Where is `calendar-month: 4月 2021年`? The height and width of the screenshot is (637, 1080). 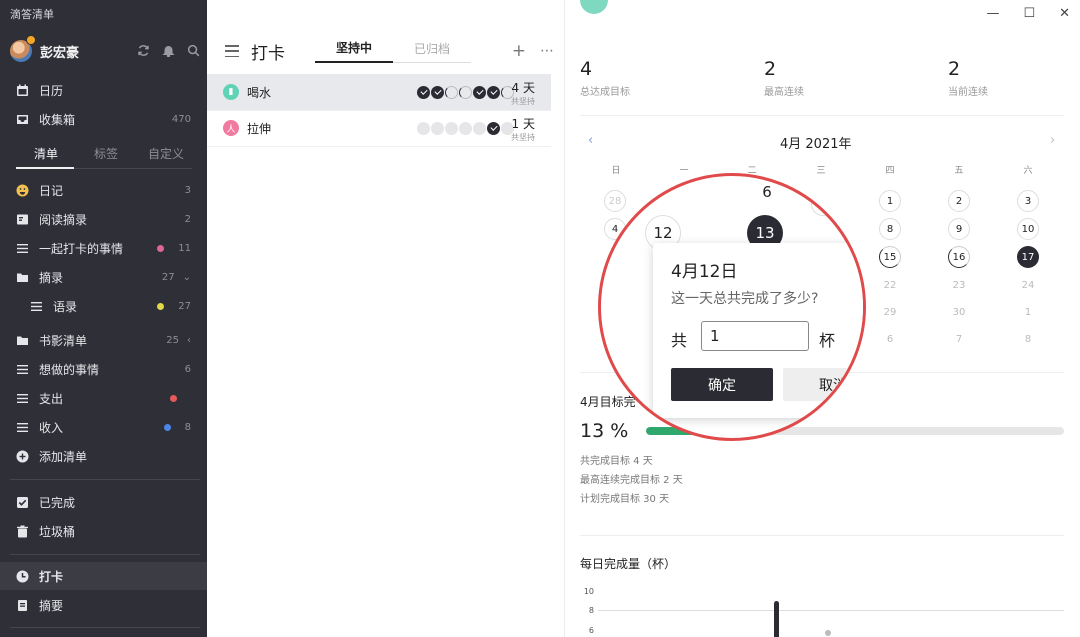
calendar-month: 4月 2021年 is located at coordinates (816, 144).